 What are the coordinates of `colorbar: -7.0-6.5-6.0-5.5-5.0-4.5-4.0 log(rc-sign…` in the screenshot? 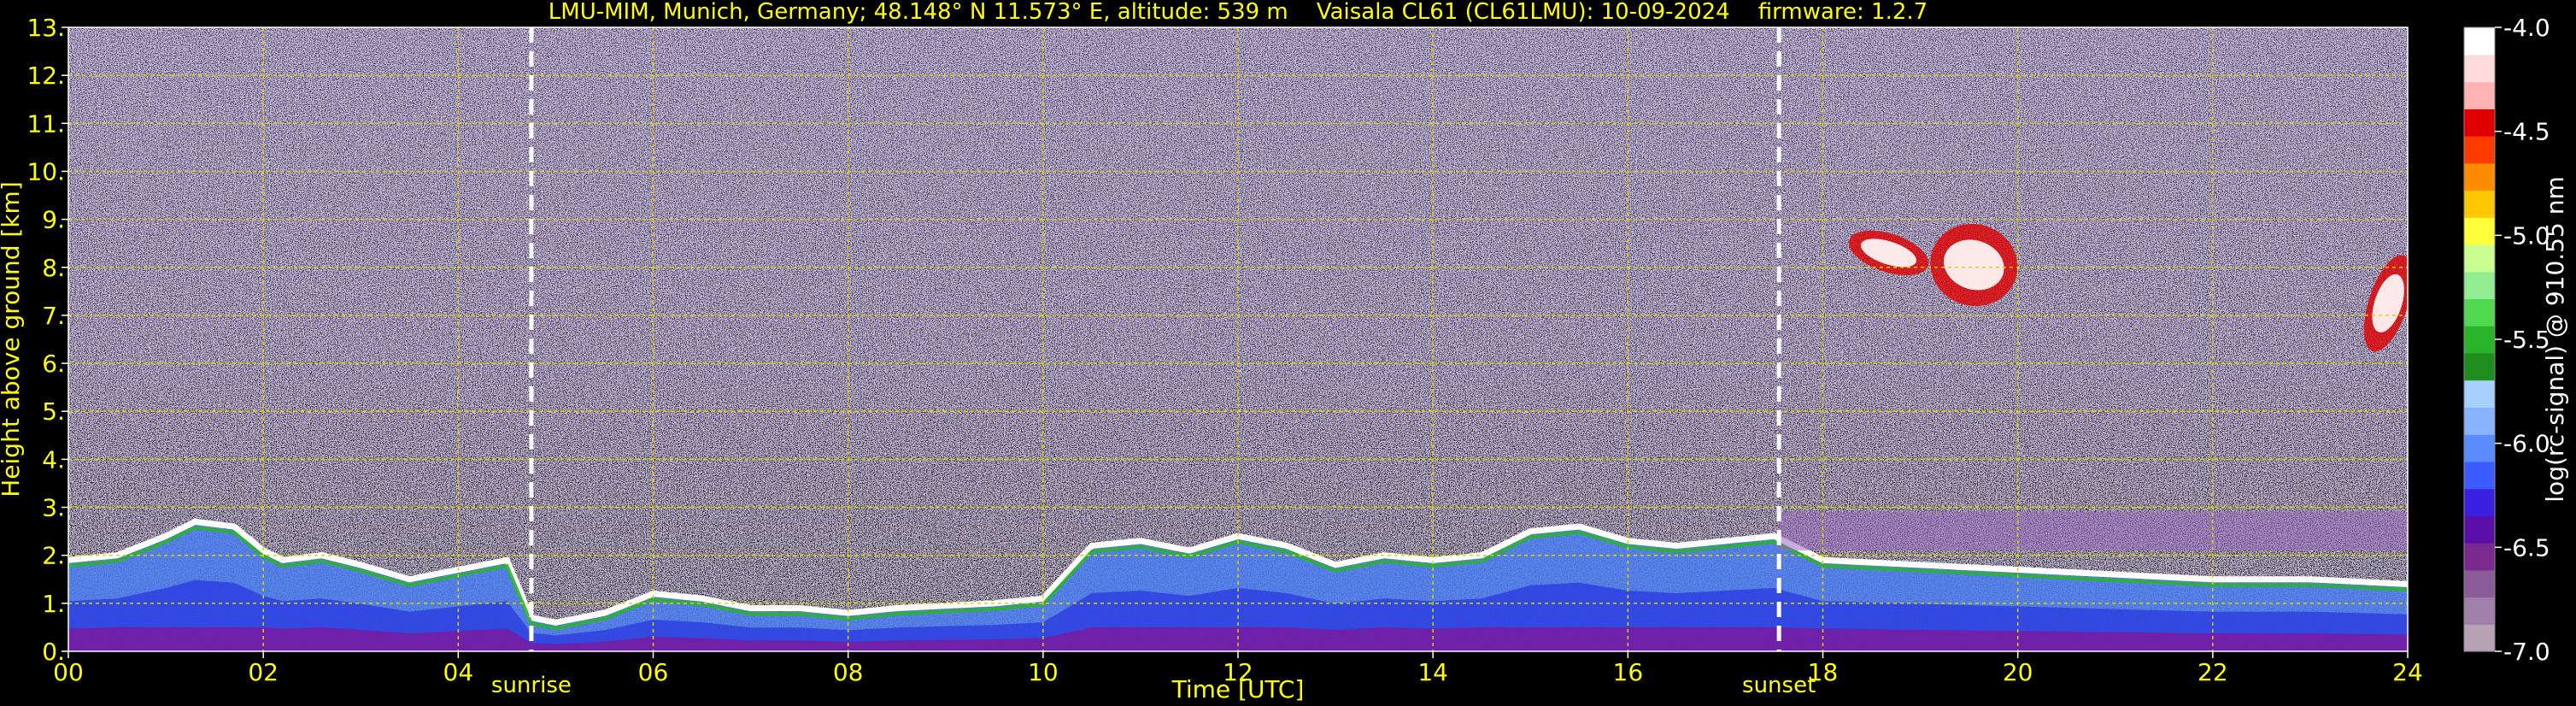 It's located at (2516, 340).